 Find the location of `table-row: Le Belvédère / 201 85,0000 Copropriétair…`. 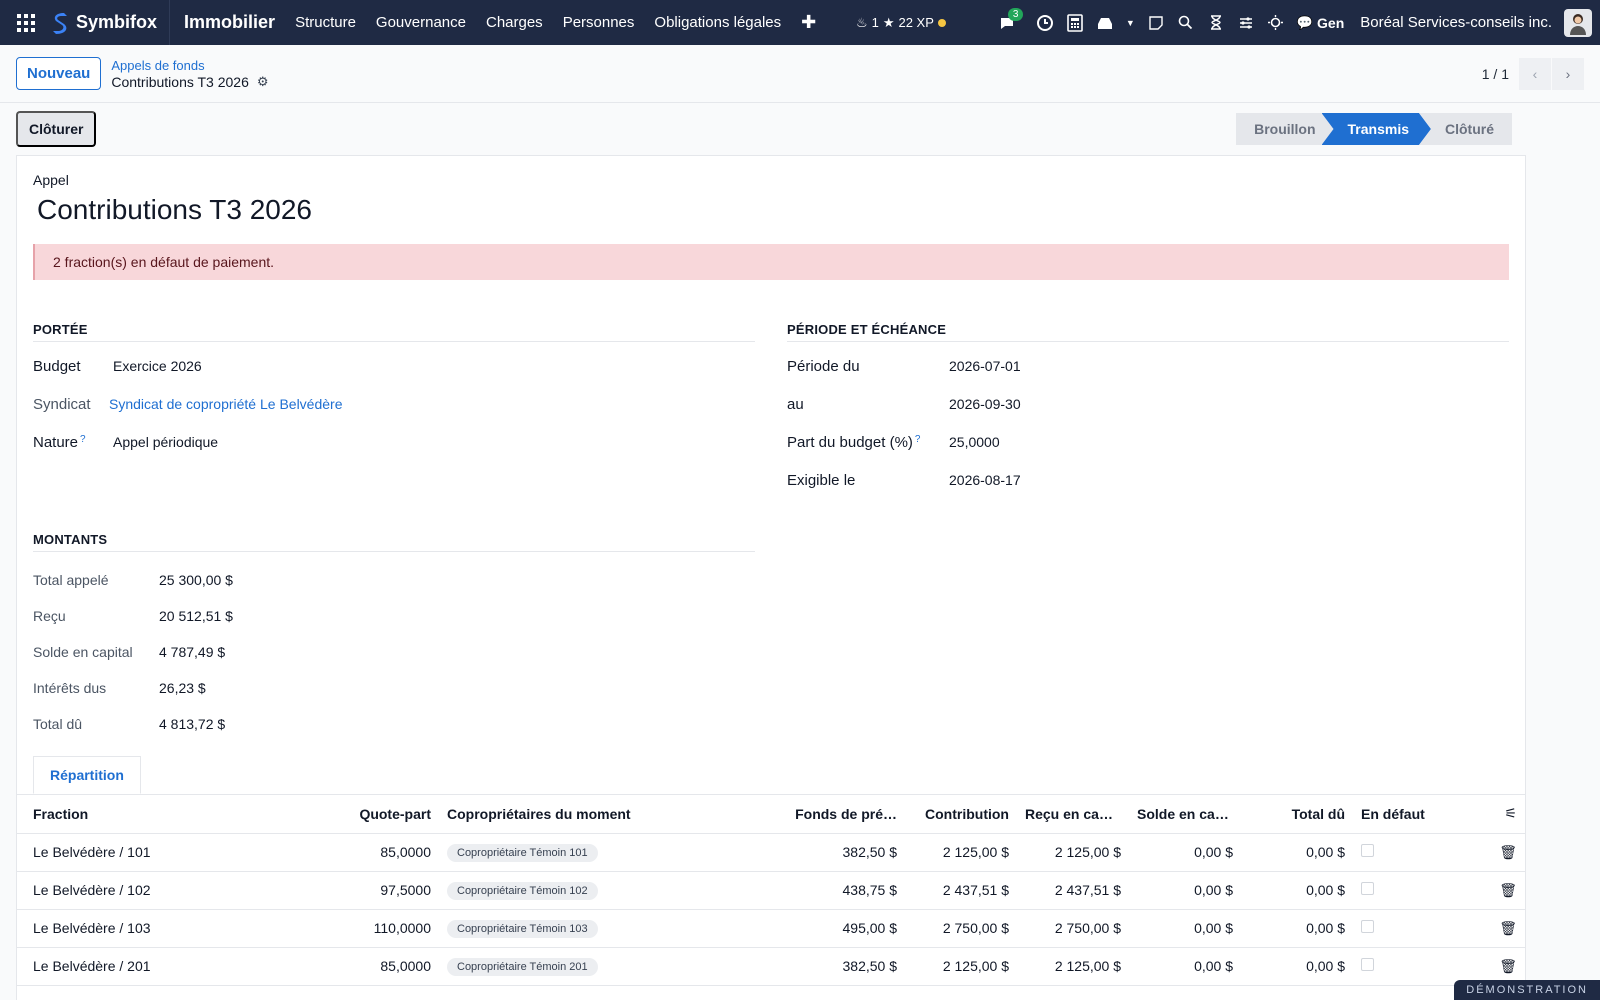

table-row: Le Belvédère / 201 85,0000 Copropriétair… is located at coordinates (771, 966).